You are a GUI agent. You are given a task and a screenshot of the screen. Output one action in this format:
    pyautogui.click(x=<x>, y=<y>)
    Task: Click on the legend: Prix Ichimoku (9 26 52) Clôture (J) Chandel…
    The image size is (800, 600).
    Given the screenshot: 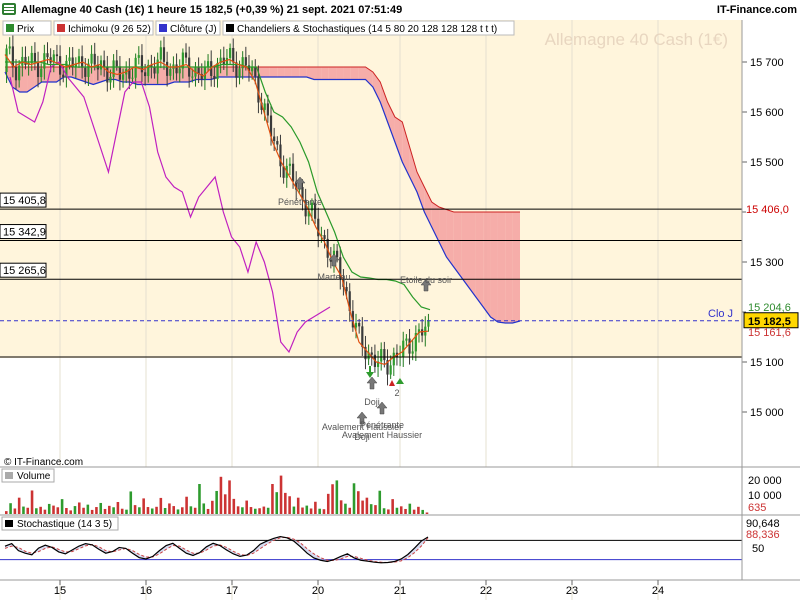 What is the action you would take?
    pyautogui.click(x=258, y=28)
    